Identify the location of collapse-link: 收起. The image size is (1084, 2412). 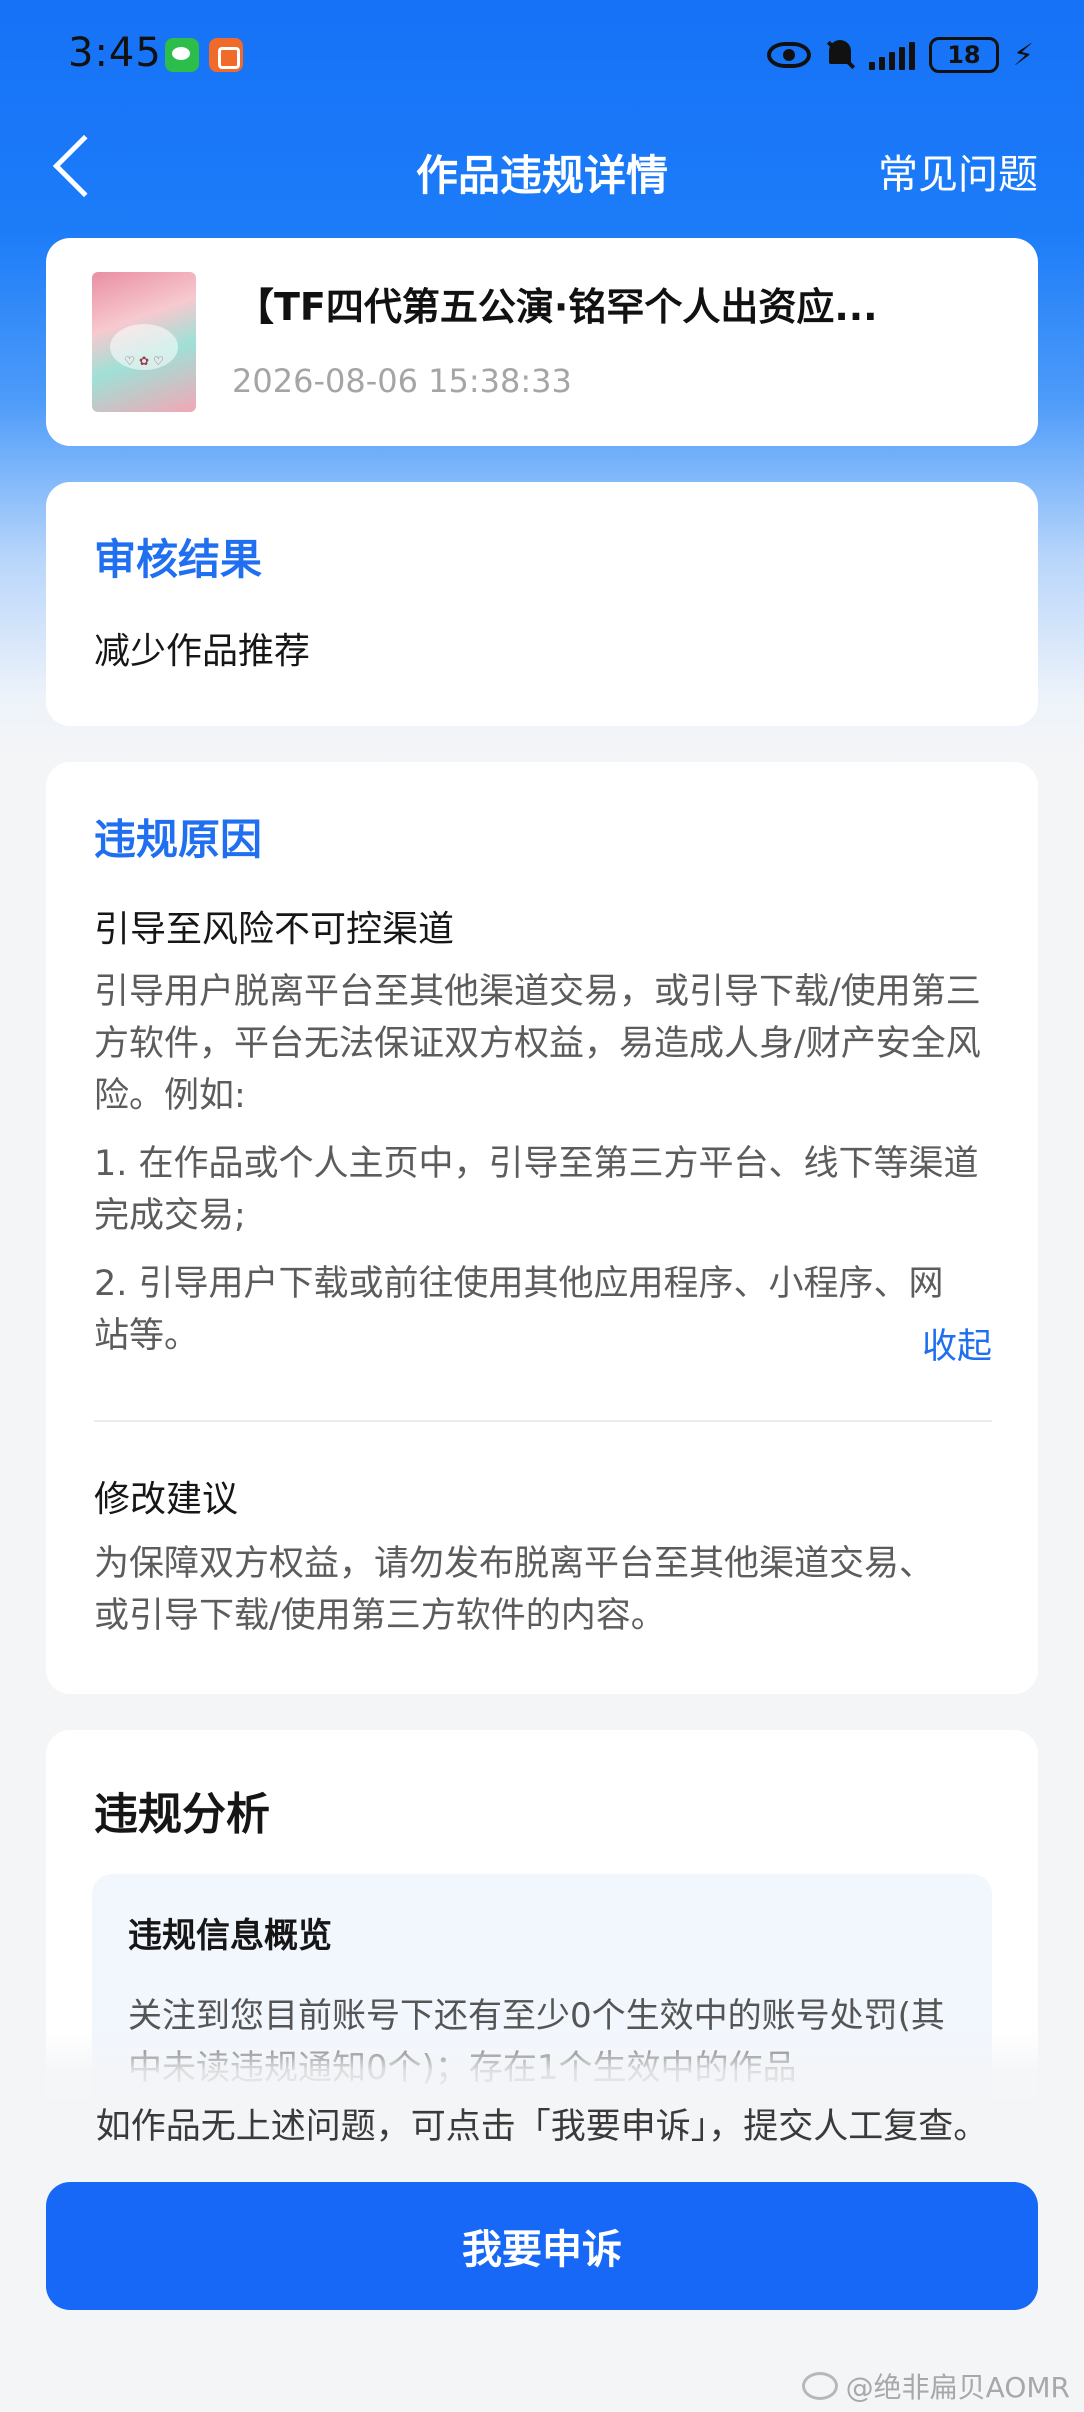
(957, 1343).